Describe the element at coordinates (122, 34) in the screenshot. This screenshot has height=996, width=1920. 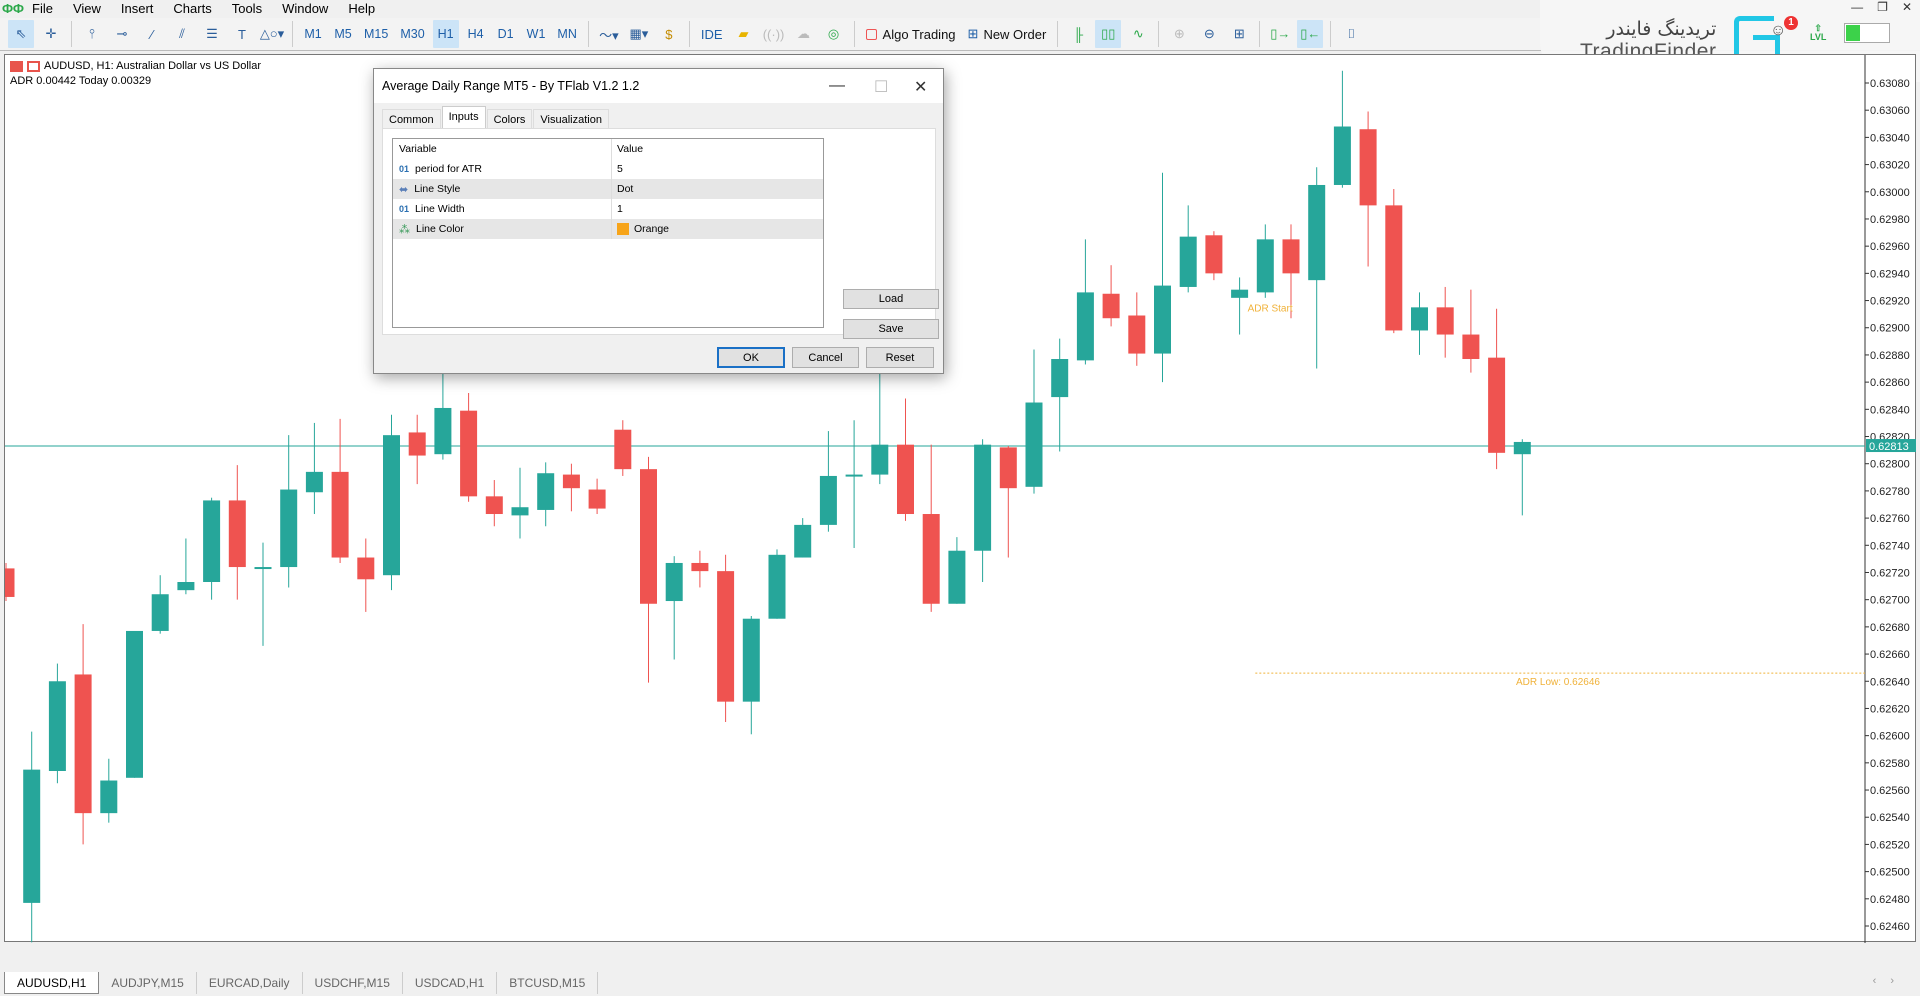
I see `horizontal-line-tool-icon: ⊸` at that location.